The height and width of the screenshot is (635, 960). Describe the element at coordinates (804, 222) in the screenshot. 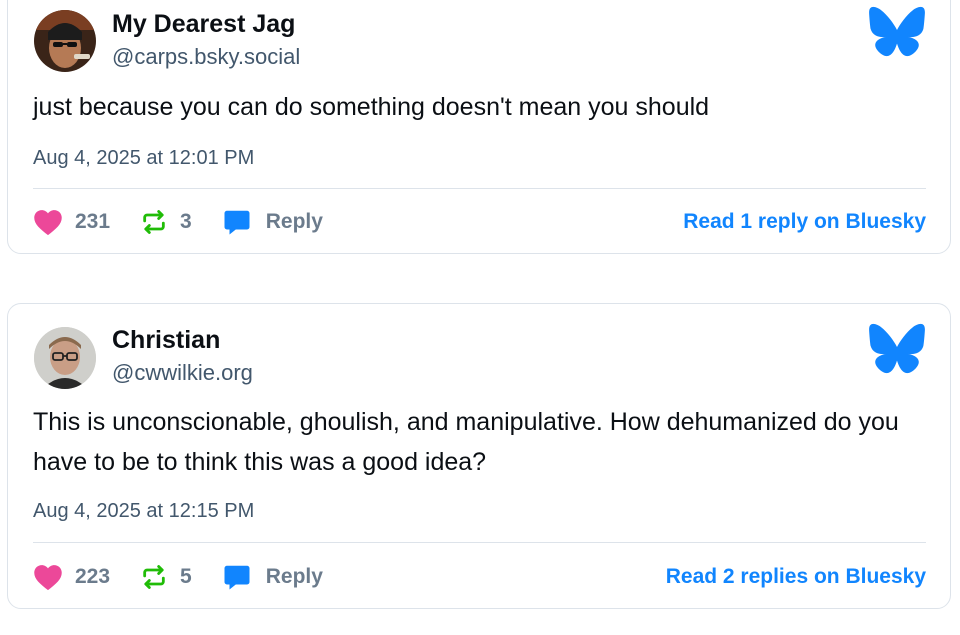

I see `read-replies-link: Read 1 reply on Bluesky` at that location.